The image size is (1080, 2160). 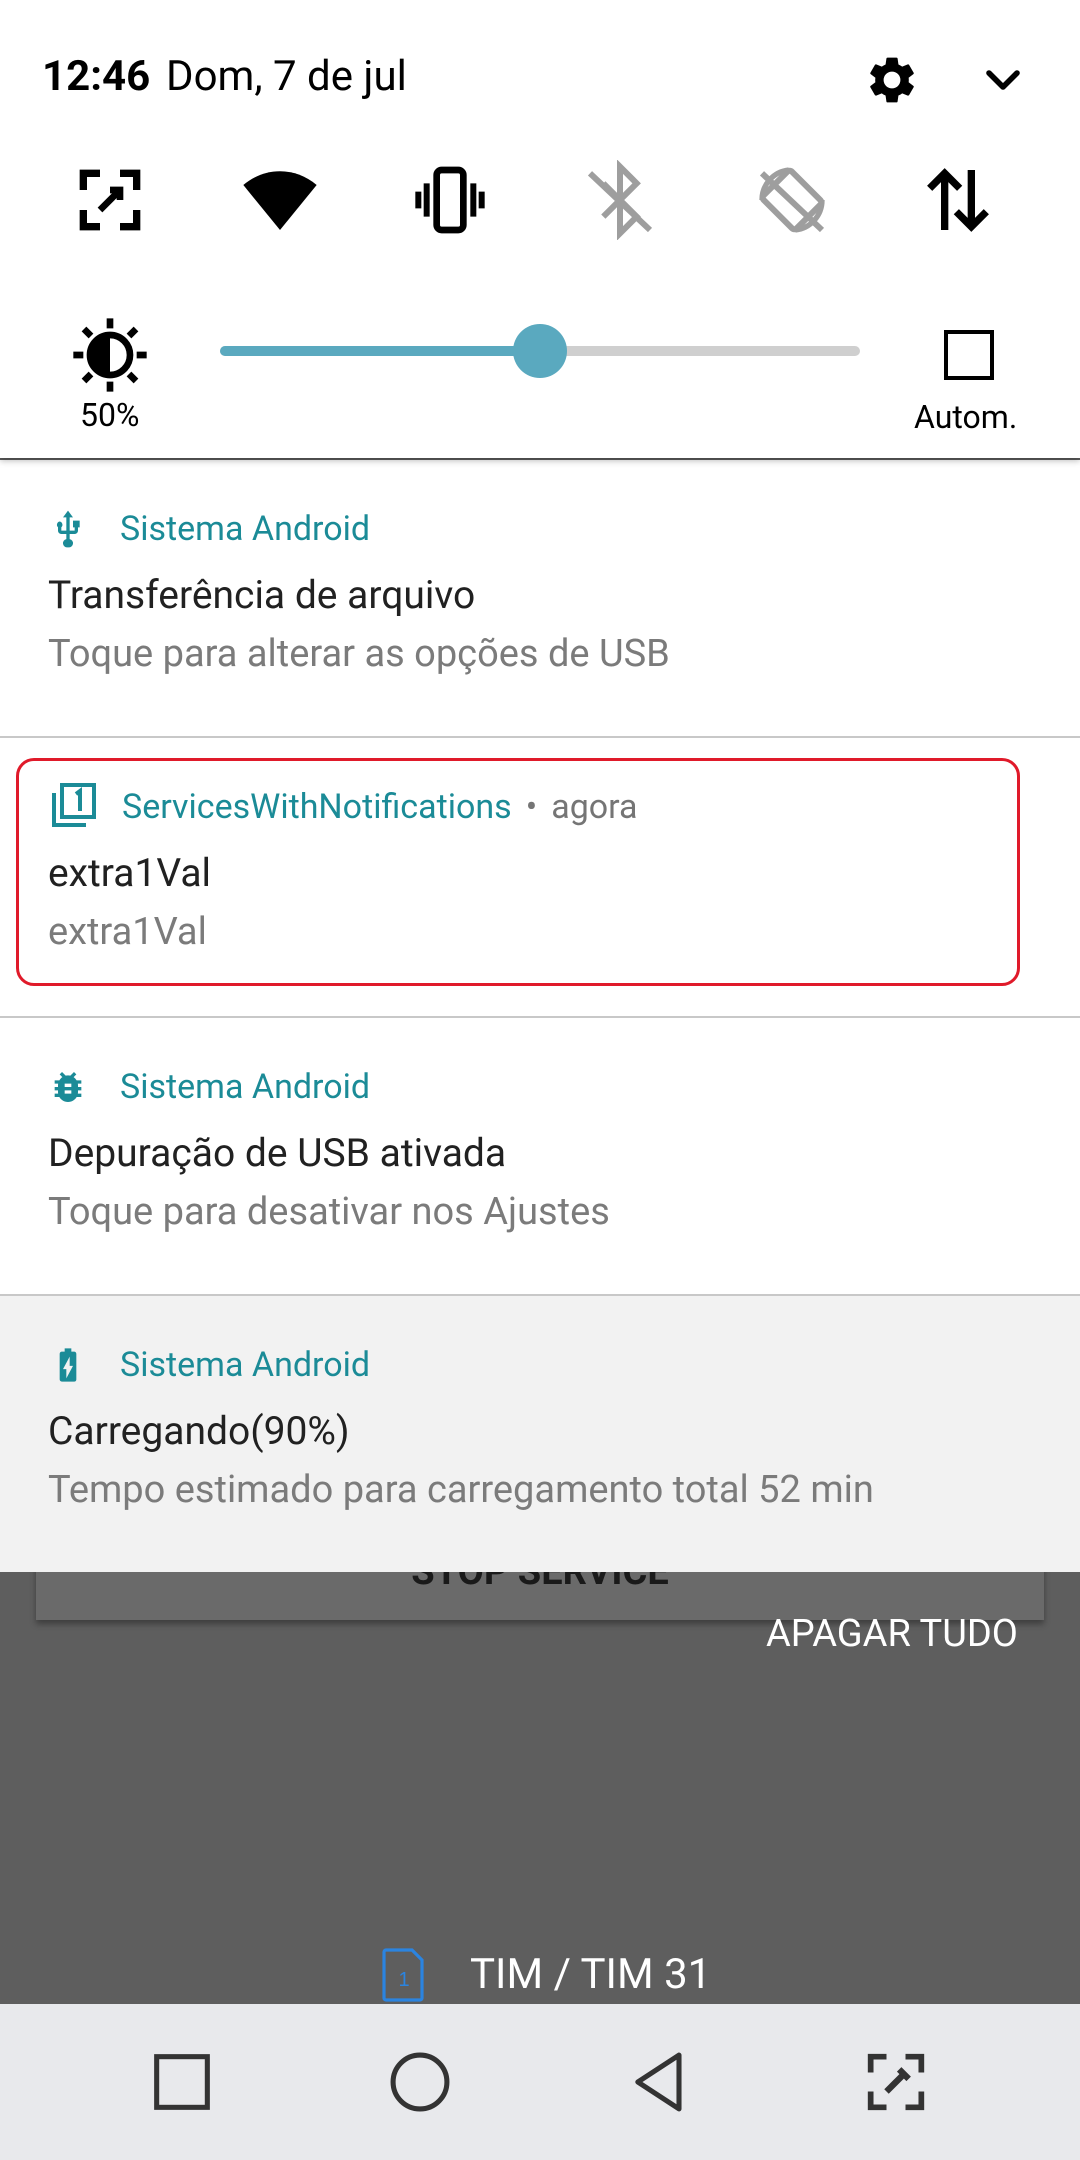 I want to click on notification-text: Toque para alterar as opções de USB, so click(x=359, y=654).